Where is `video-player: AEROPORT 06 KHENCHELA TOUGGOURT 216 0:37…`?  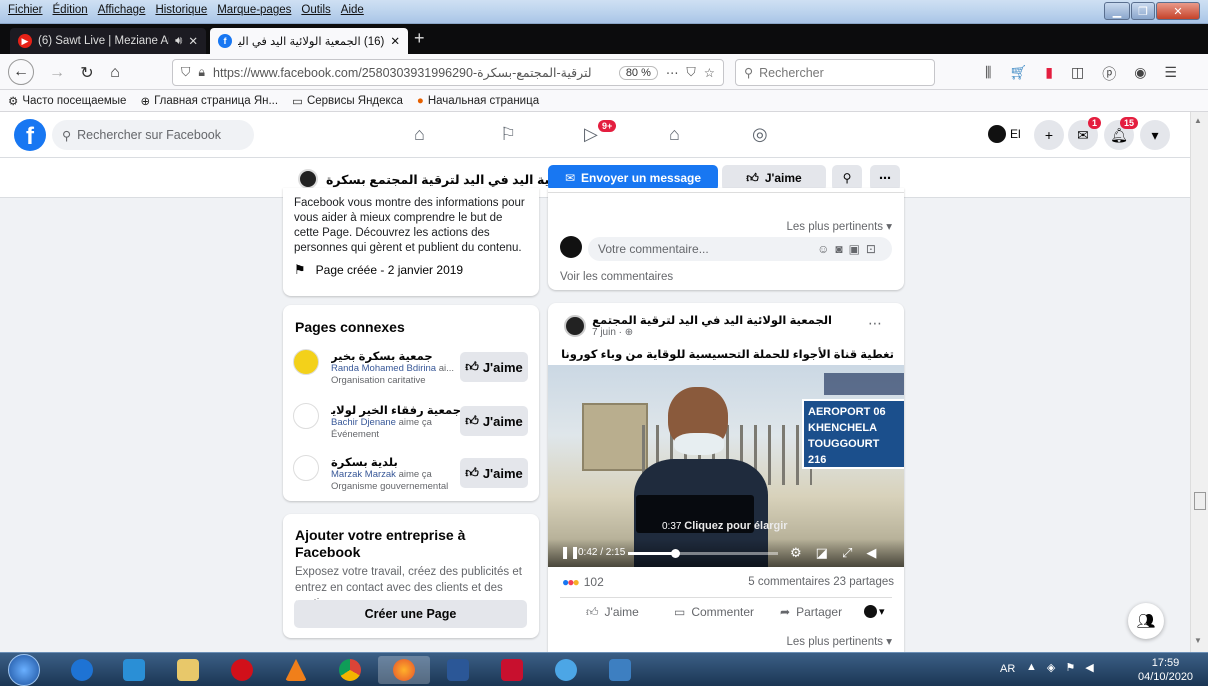
video-player: AEROPORT 06 KHENCHELA TOUGGOURT 216 0:37… is located at coordinates (726, 466).